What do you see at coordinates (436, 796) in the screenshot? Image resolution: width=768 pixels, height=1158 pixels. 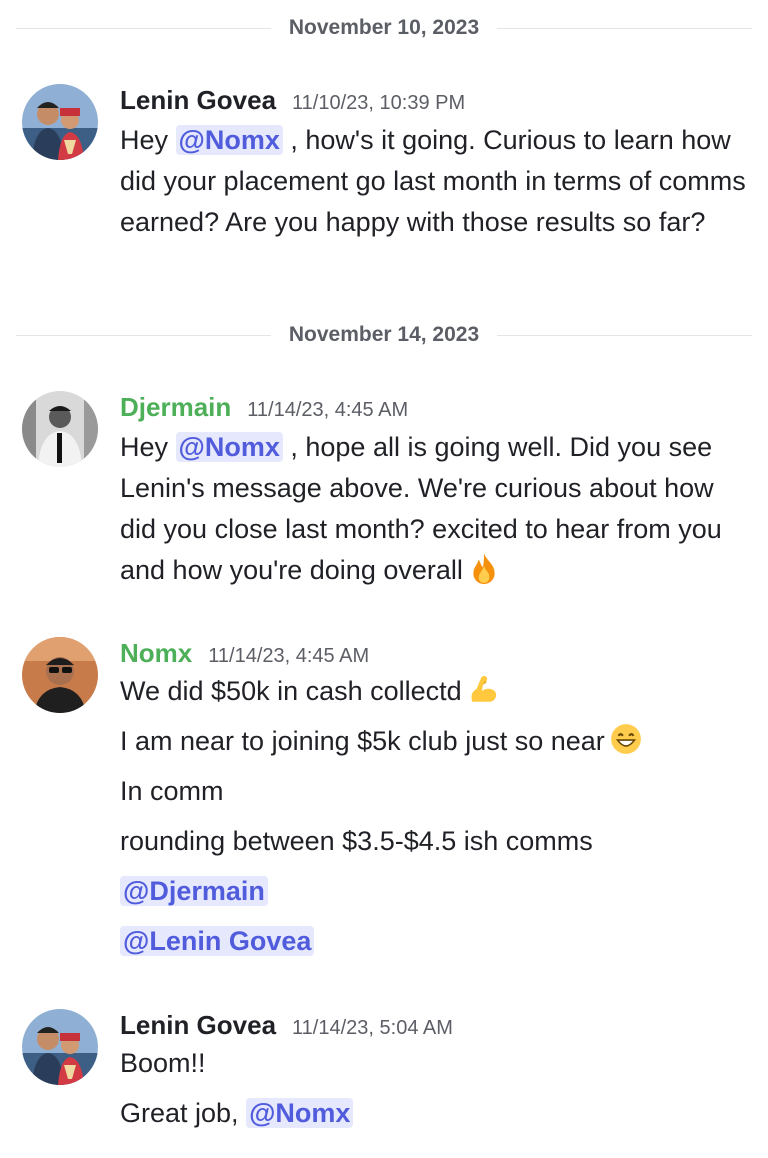 I see `message-line: In comm` at bounding box center [436, 796].